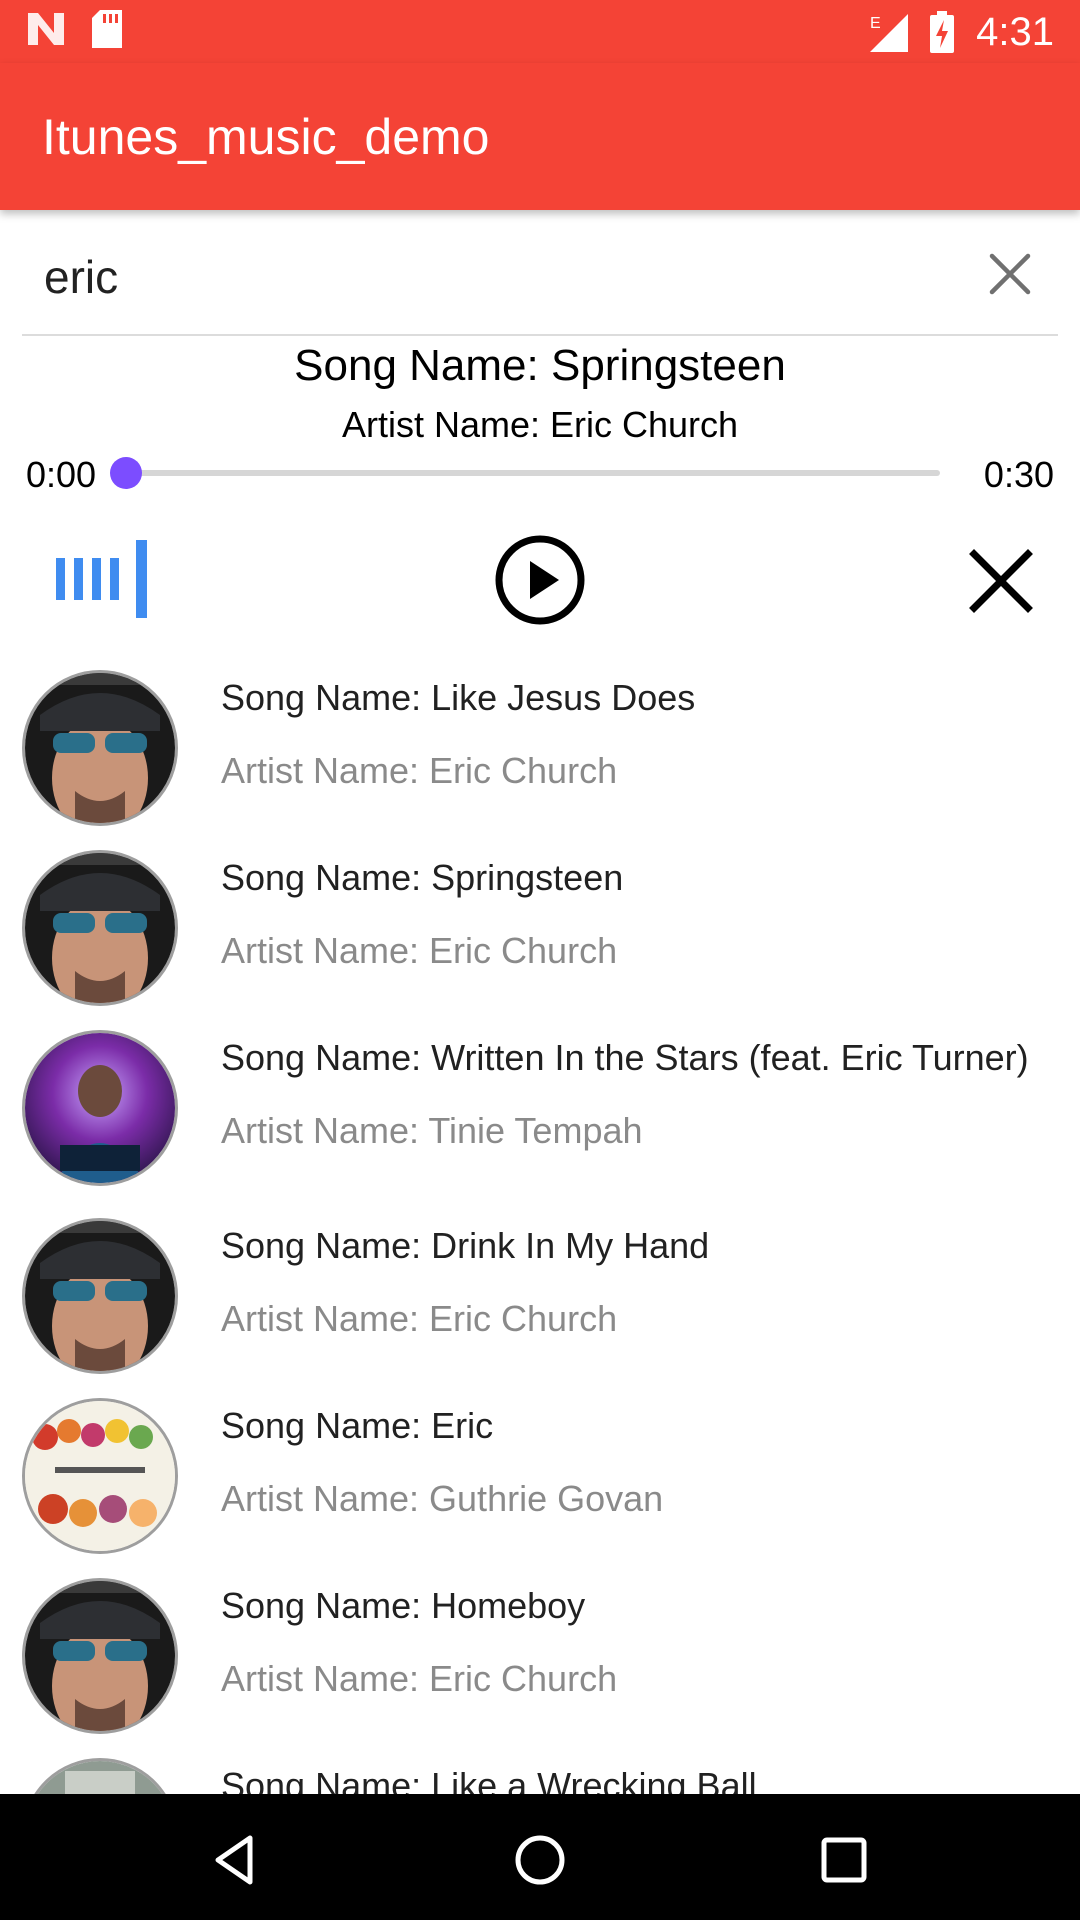 This screenshot has height=1920, width=1080. What do you see at coordinates (540, 31) in the screenshot?
I see `status-bar: E 4:31` at bounding box center [540, 31].